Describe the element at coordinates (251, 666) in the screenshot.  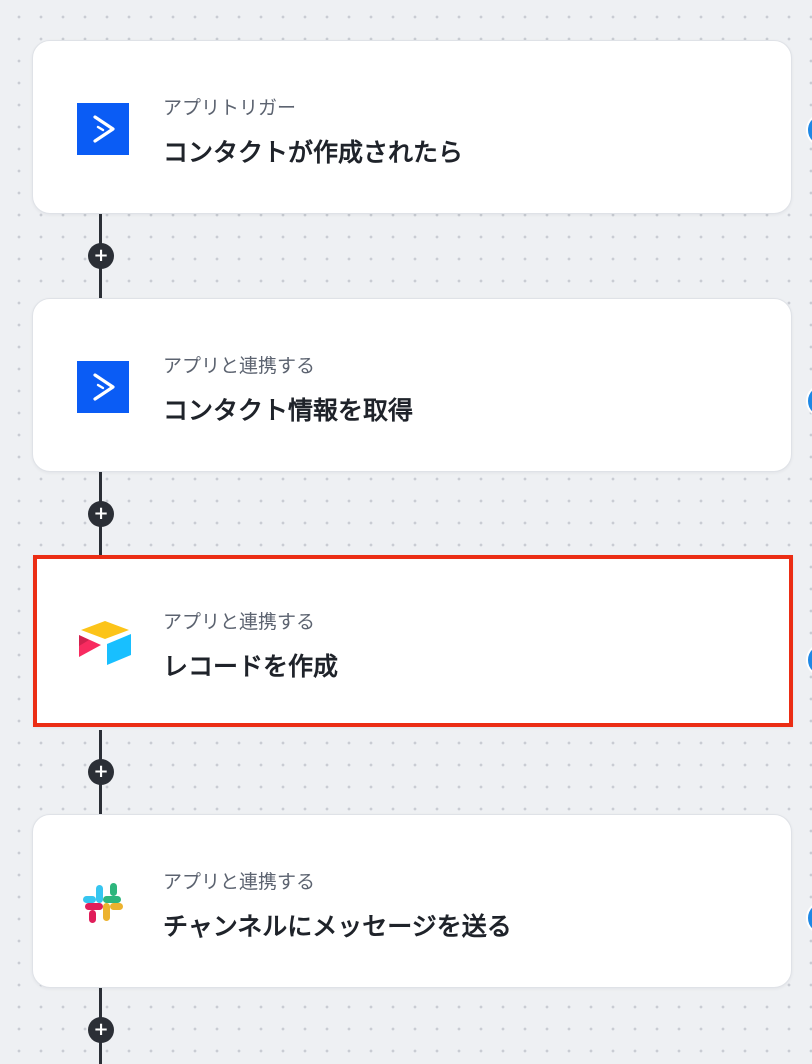
I see `step-title: レコードを作成` at that location.